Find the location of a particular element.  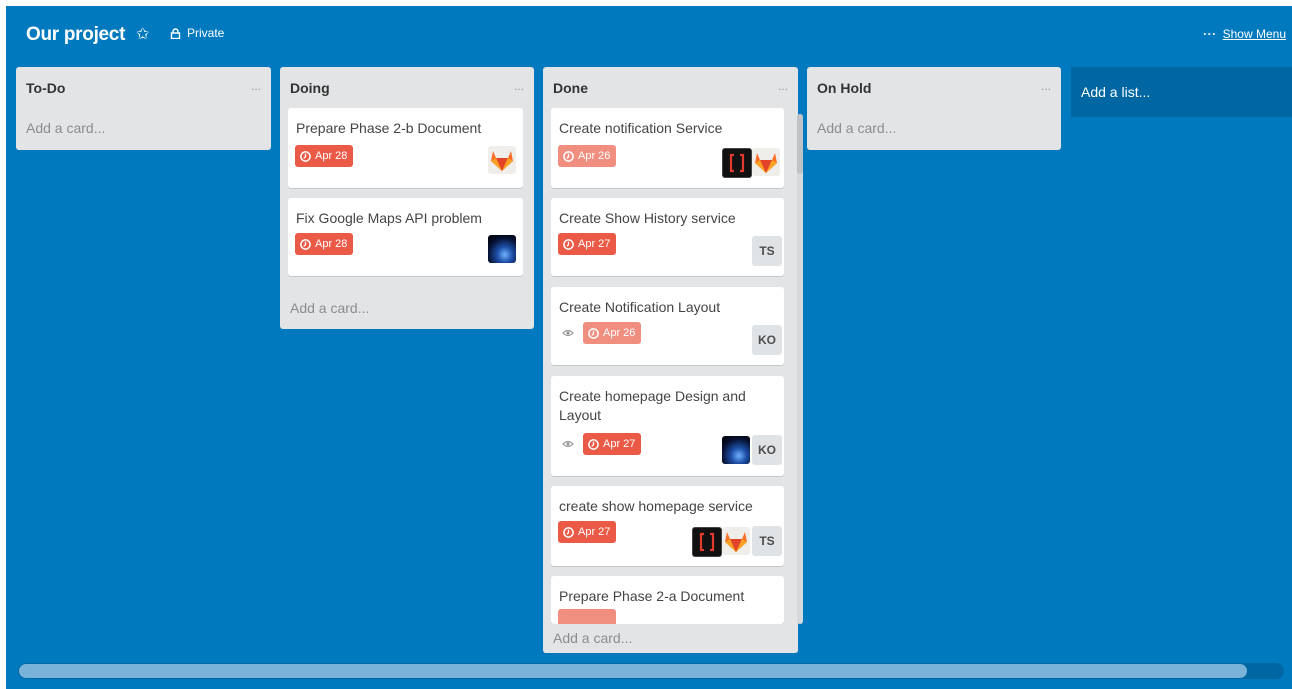

card-title: Create homepage Design and Layout is located at coordinates (652, 405).